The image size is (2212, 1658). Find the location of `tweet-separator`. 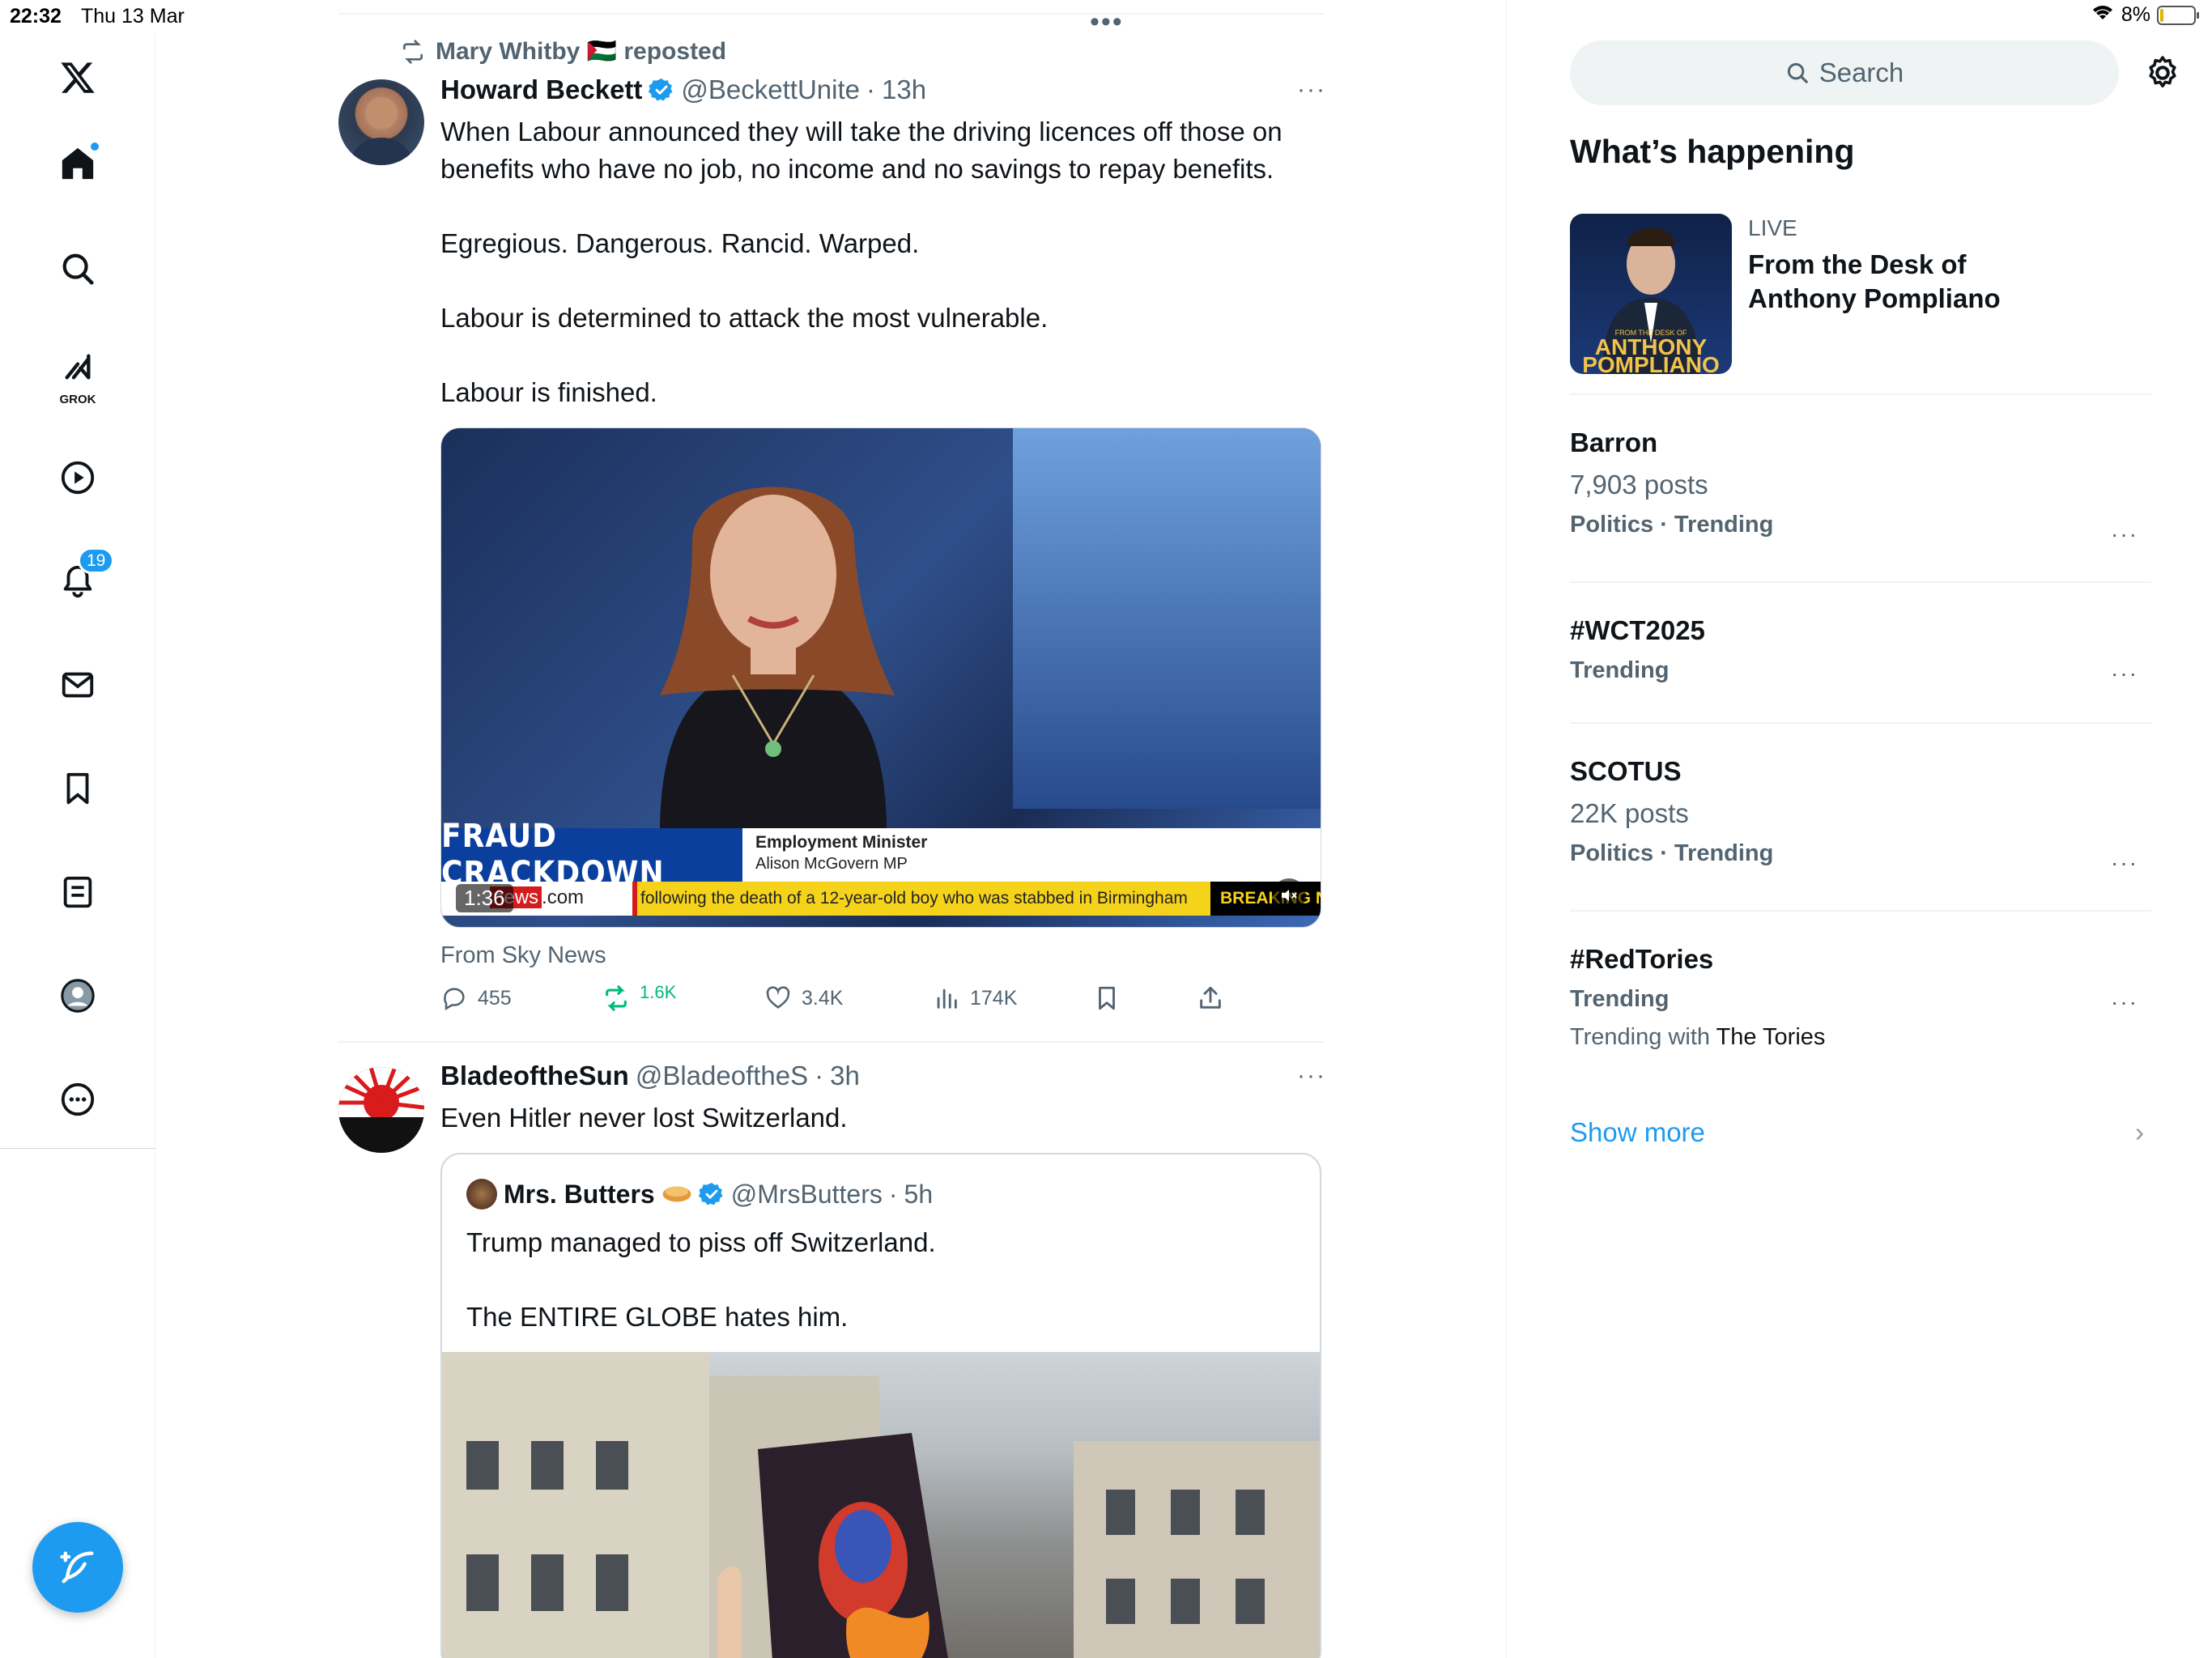

tweet-separator is located at coordinates (832, 1042).